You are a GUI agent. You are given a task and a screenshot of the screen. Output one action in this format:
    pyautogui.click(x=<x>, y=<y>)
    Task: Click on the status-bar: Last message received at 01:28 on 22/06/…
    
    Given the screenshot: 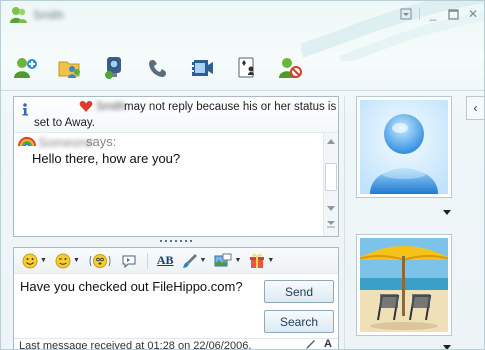 What is the action you would take?
    pyautogui.click(x=176, y=344)
    